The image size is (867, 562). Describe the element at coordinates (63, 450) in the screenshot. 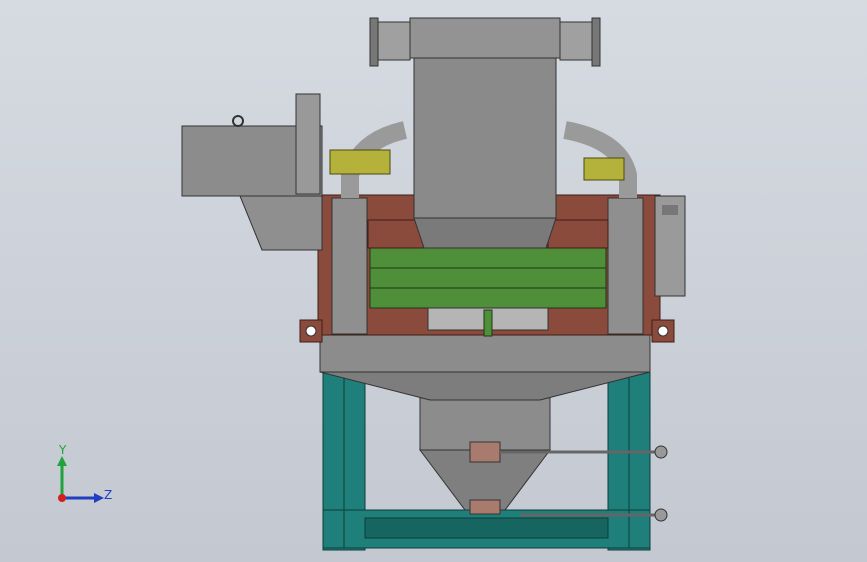

I see `axis-label-y: Y` at that location.